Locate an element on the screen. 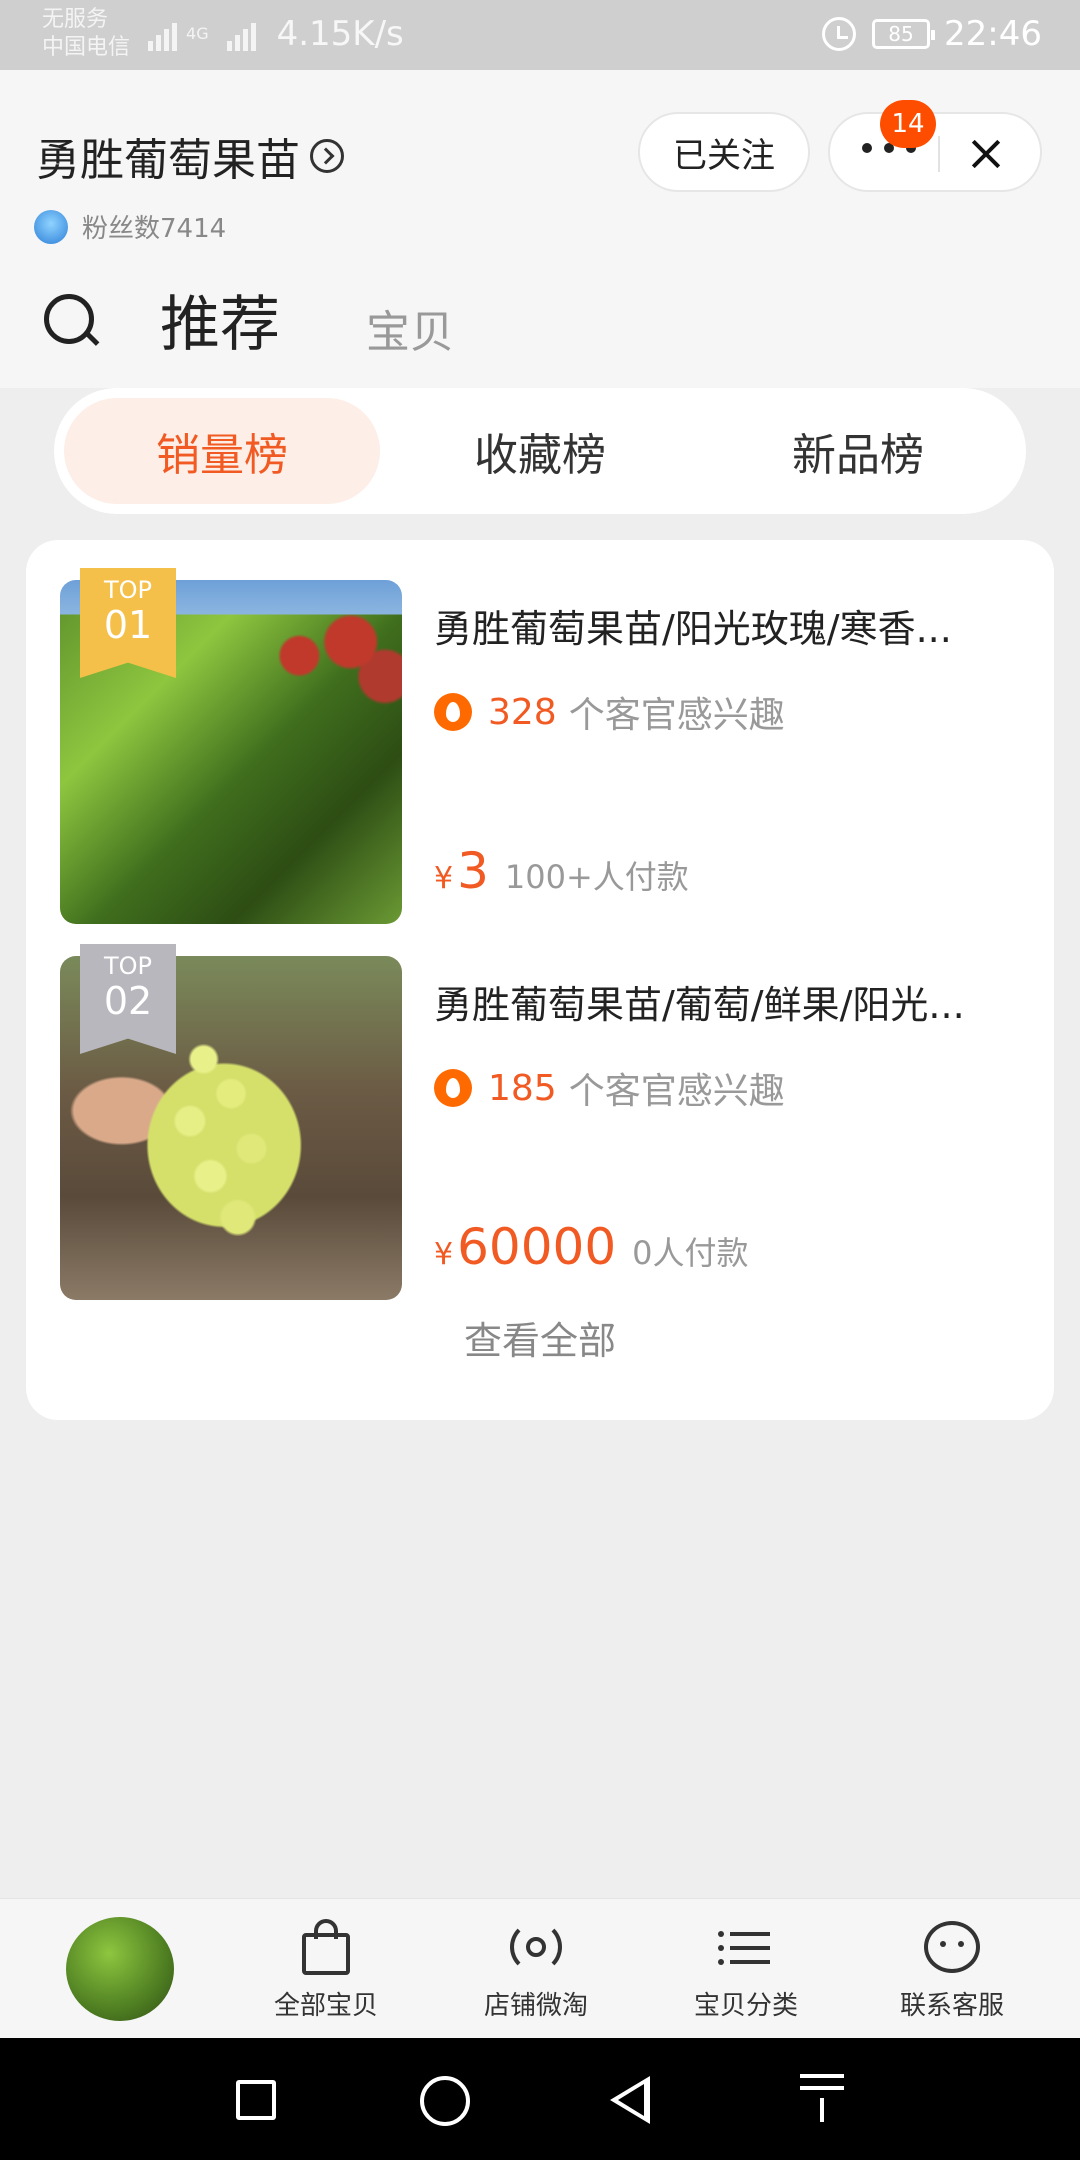  list-icon is located at coordinates (746, 1947).